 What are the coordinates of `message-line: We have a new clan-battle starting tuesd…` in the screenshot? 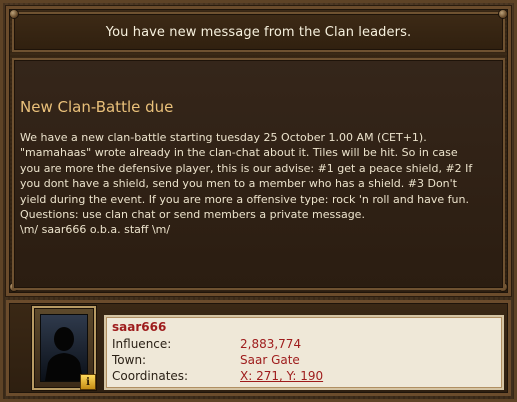 It's located at (223, 137).